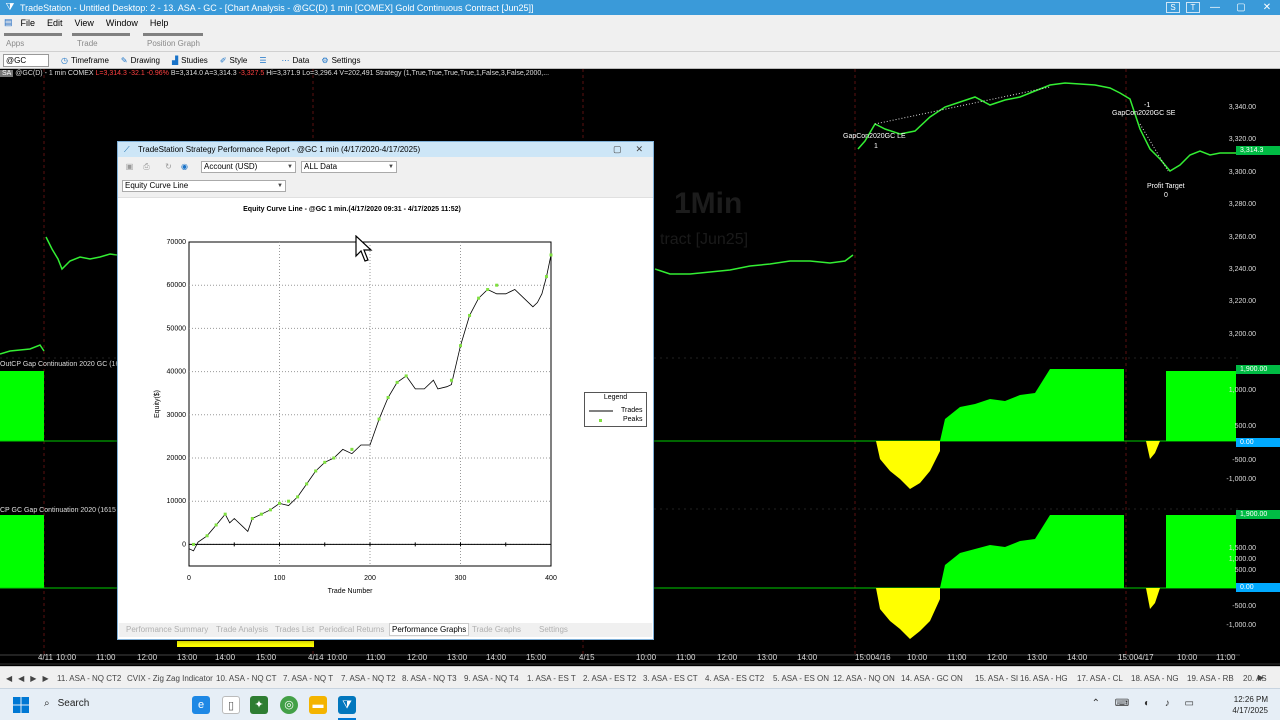  I want to click on layout-icon: ☰, so click(264, 60).